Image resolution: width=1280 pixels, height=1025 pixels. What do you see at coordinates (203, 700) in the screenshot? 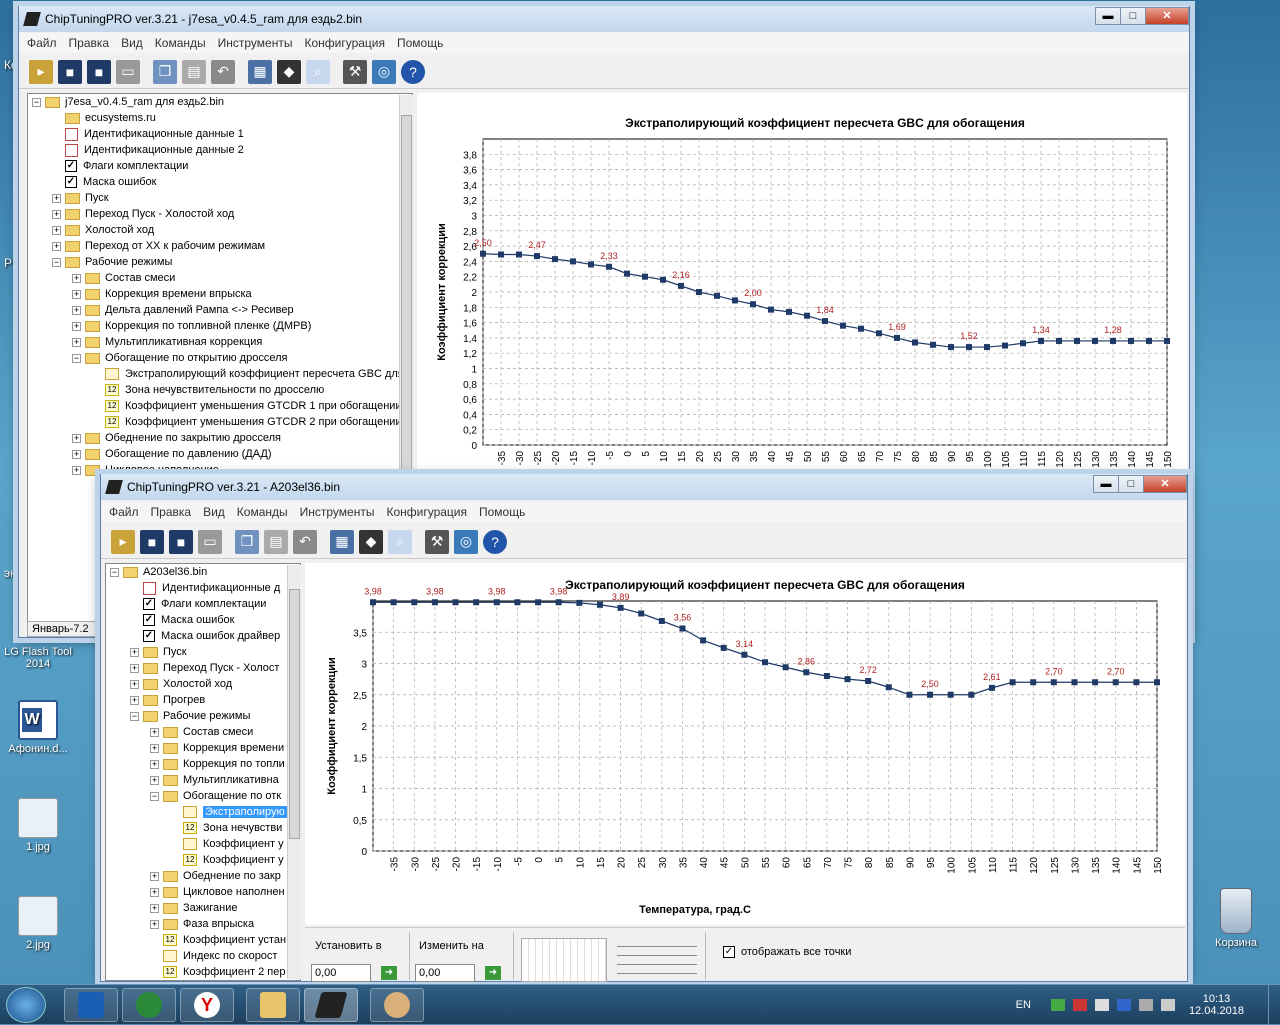
I see `tree-item: + Прогрев` at bounding box center [203, 700].